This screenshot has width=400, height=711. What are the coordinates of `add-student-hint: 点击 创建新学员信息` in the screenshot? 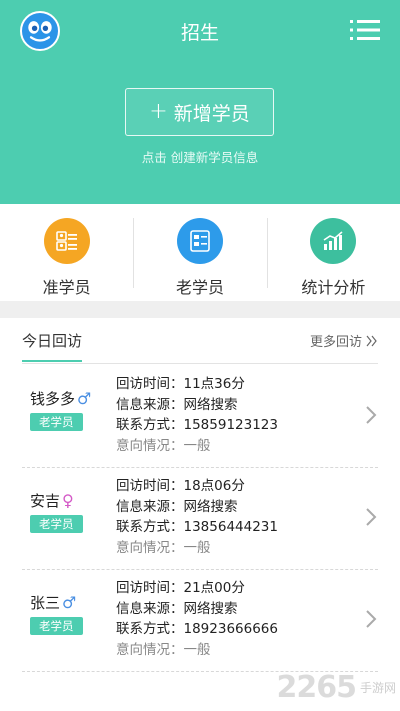 It's located at (200, 157).